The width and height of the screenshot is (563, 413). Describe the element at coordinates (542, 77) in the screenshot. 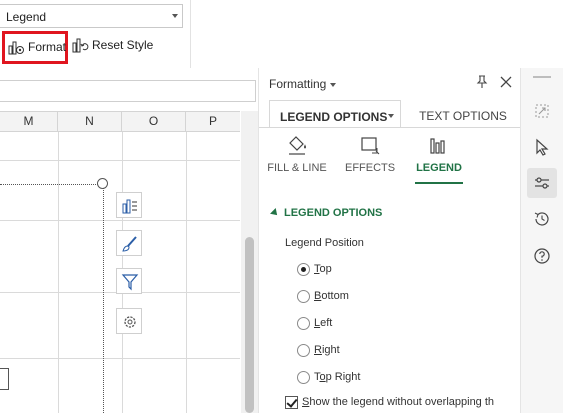

I see `rail-grip` at that location.